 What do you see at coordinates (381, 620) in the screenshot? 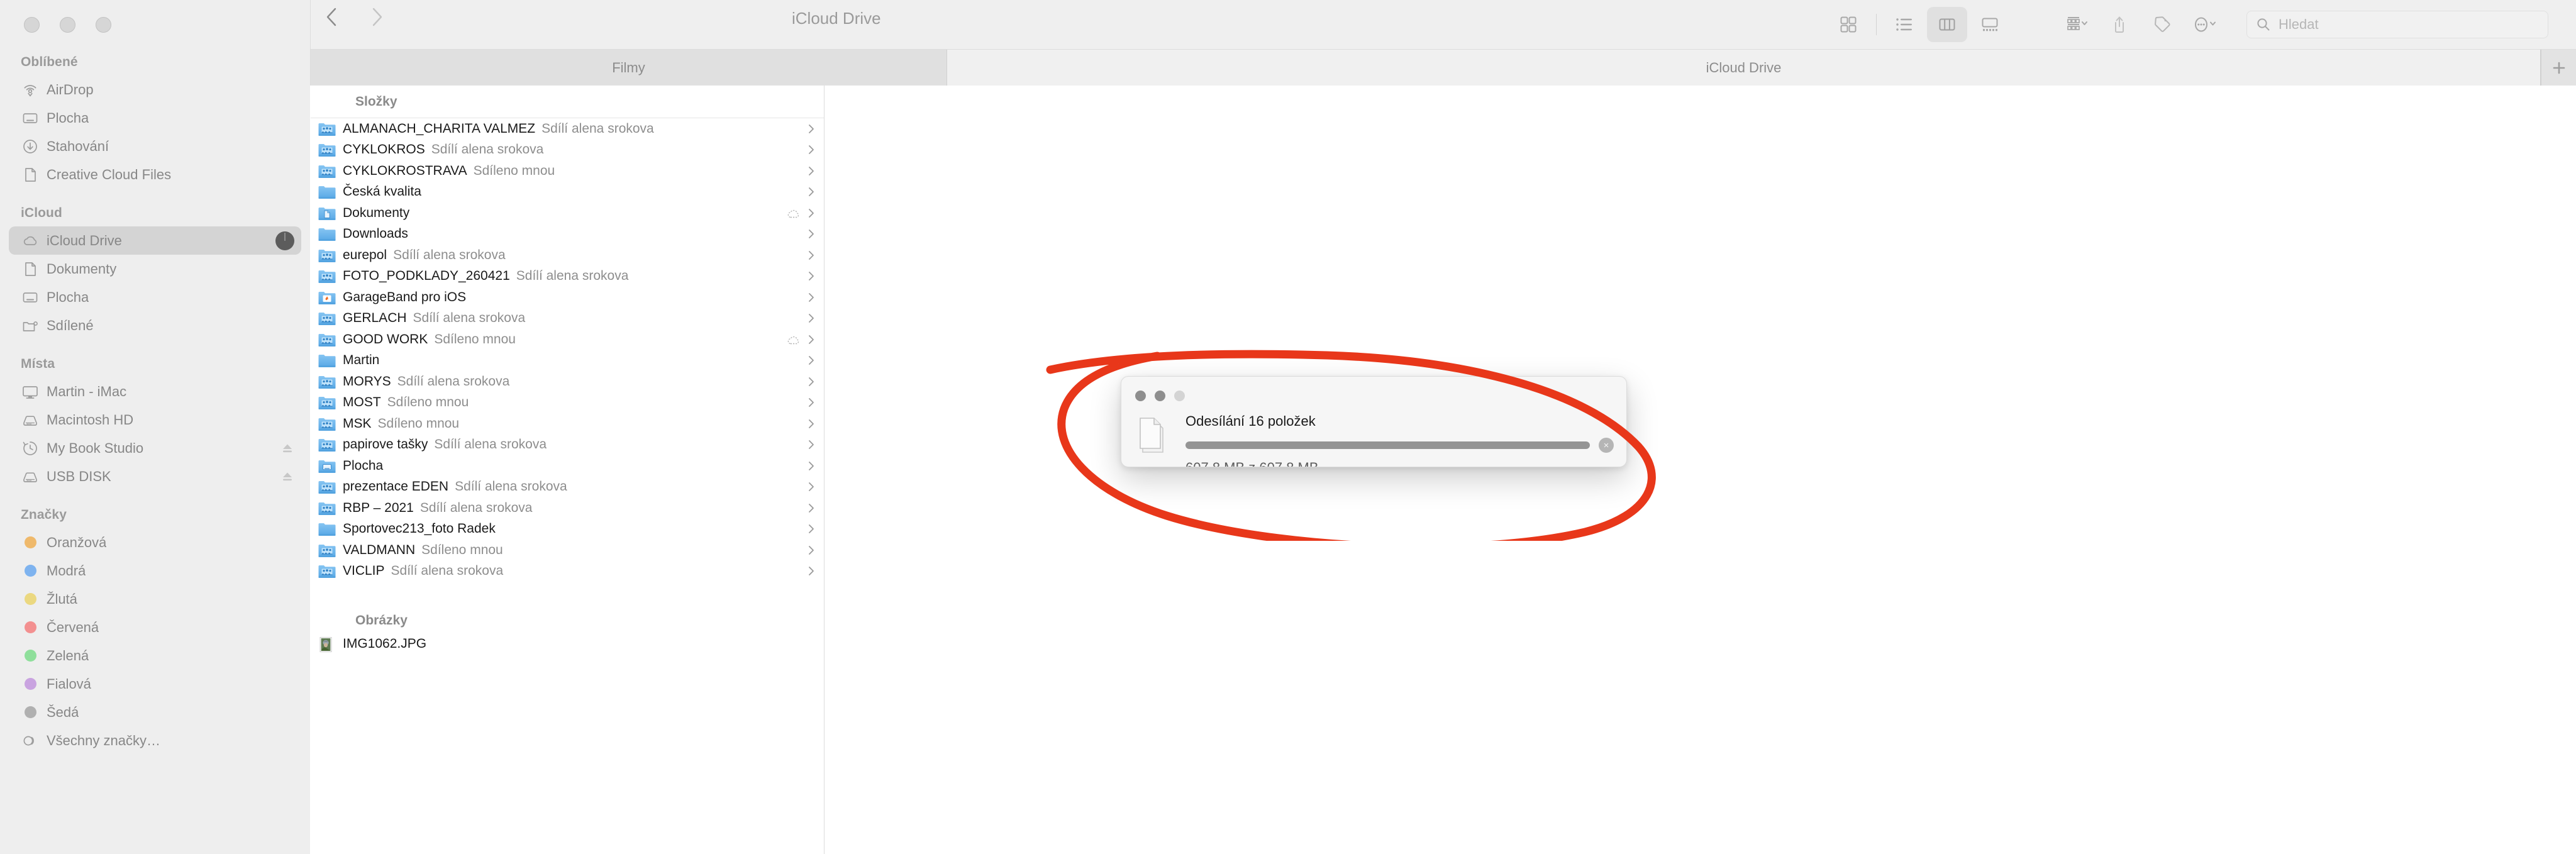
I see `section-header: Obrázky` at bounding box center [381, 620].